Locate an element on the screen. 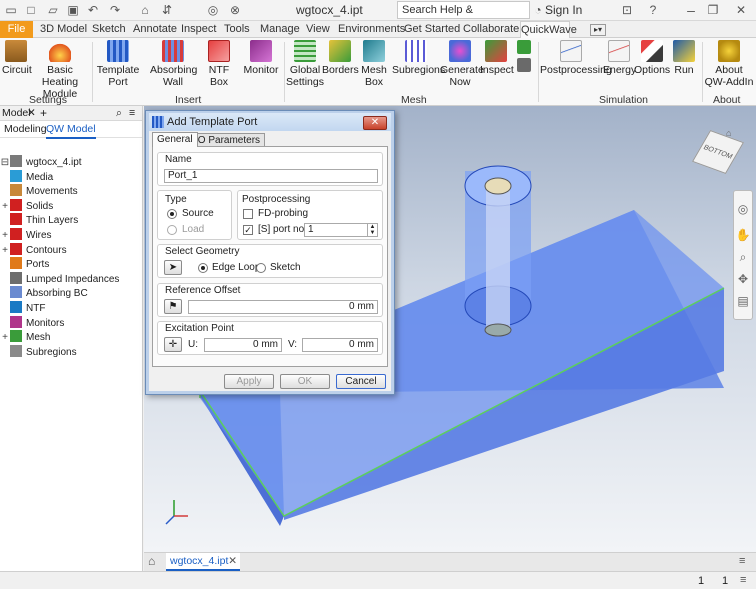 This screenshot has width=756, height=589. tree-item-thin-layers: Thin Layers is located at coordinates (39, 220).